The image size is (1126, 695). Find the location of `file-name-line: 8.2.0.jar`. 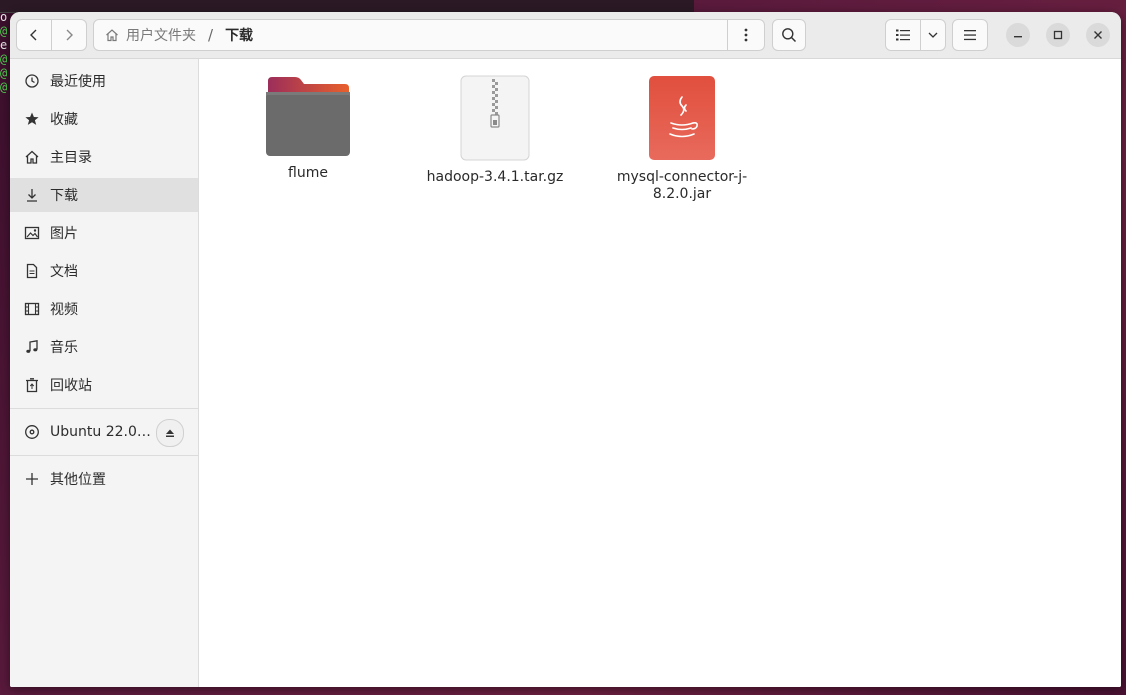

file-name-line: 8.2.0.jar is located at coordinates (682, 194).